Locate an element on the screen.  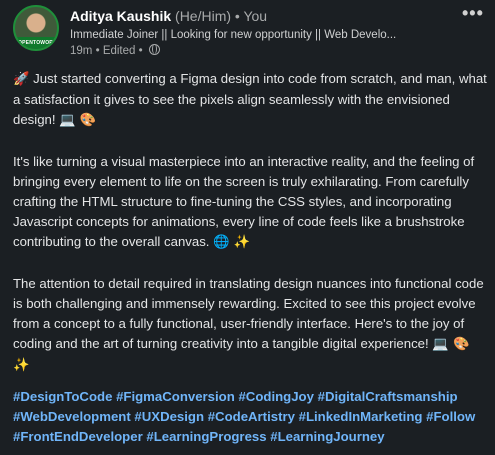
globe-sparkles-emoji: 🌐 ✨ is located at coordinates (232, 243).